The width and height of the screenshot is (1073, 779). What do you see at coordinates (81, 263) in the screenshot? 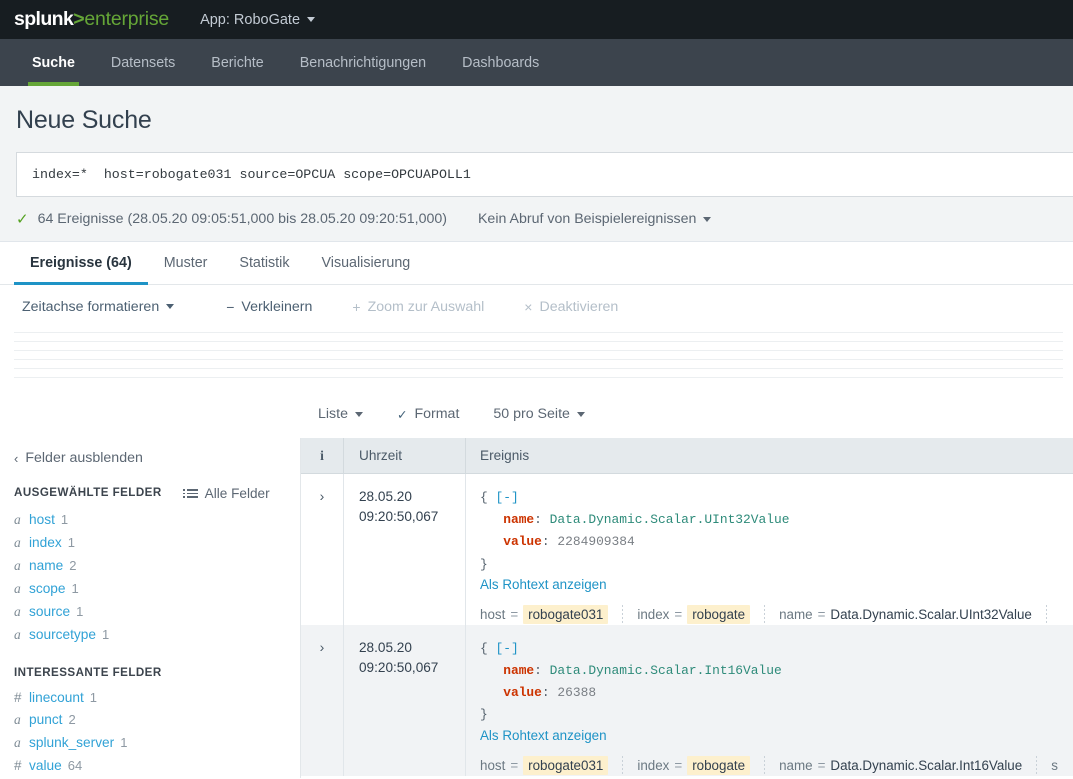
I see `tab-ereignisse: Ereignisse (64)` at bounding box center [81, 263].